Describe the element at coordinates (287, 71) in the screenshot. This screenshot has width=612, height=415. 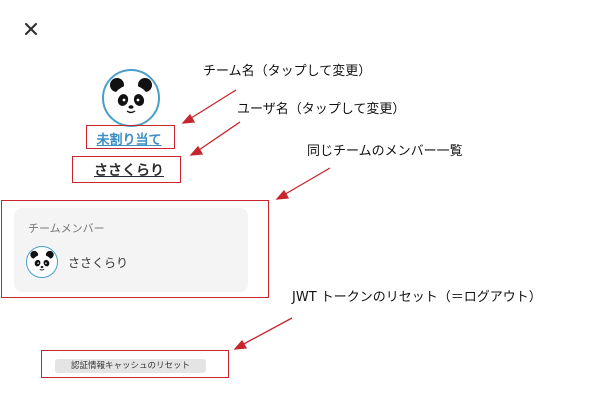
I see `annotation-team-name: チーム名（タップして変更）` at that location.